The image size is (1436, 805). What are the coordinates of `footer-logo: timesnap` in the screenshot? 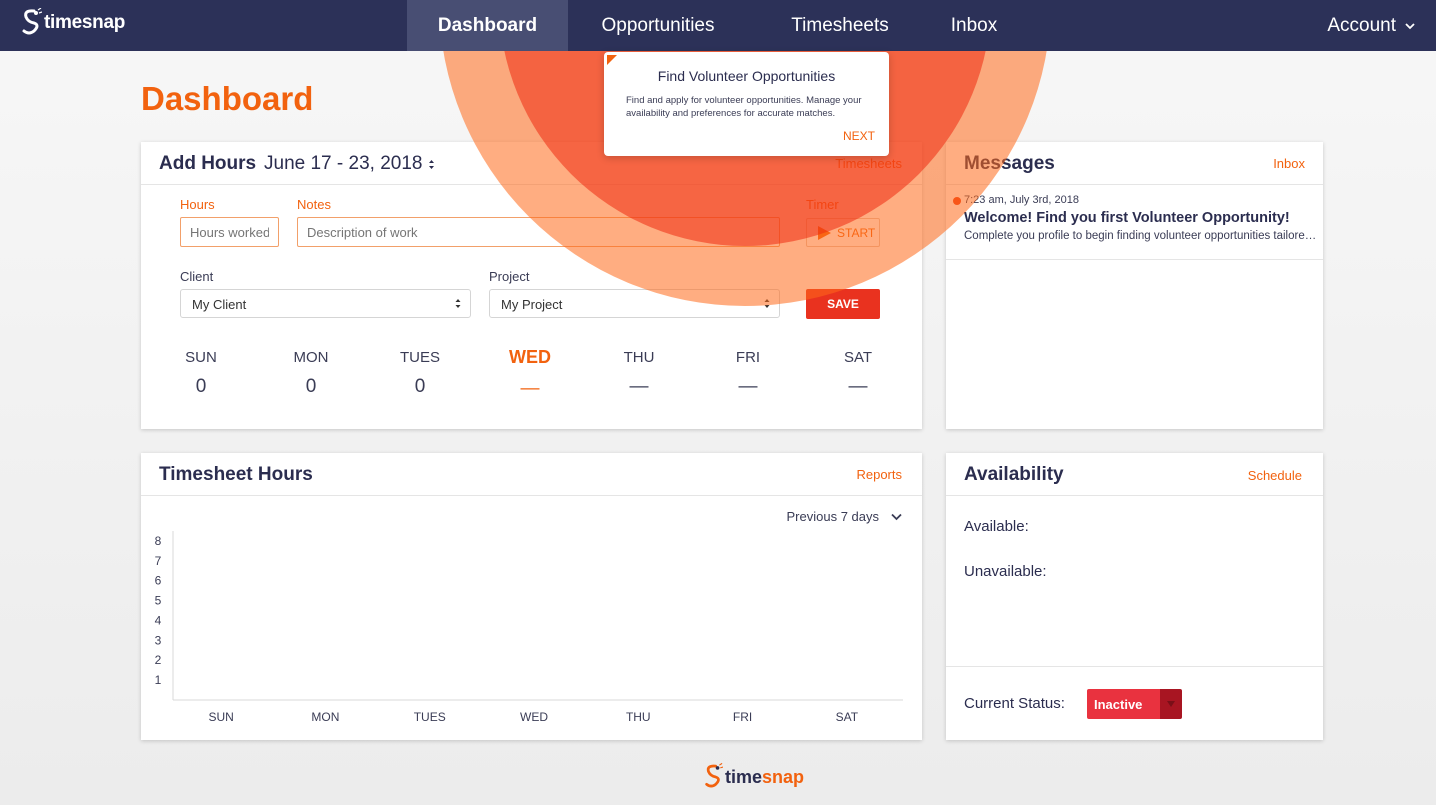 It's located at (753, 777).